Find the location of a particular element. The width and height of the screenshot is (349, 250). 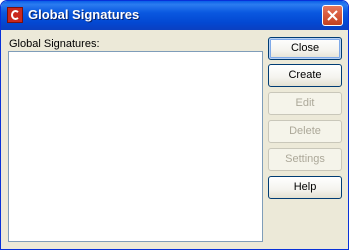

settings-button: Settings is located at coordinates (305, 159).